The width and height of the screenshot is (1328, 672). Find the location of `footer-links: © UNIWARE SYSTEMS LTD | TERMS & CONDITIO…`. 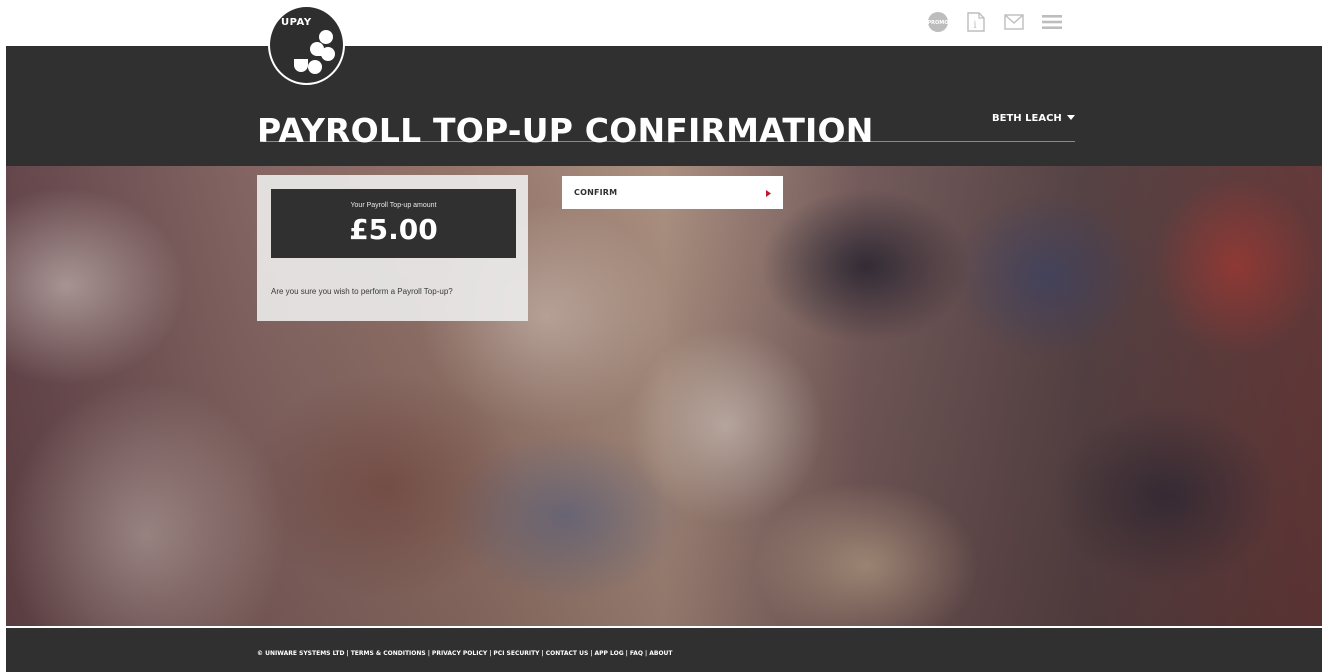

footer-links: © UNIWARE SYSTEMS LTD | TERMS & CONDITIO… is located at coordinates (465, 653).